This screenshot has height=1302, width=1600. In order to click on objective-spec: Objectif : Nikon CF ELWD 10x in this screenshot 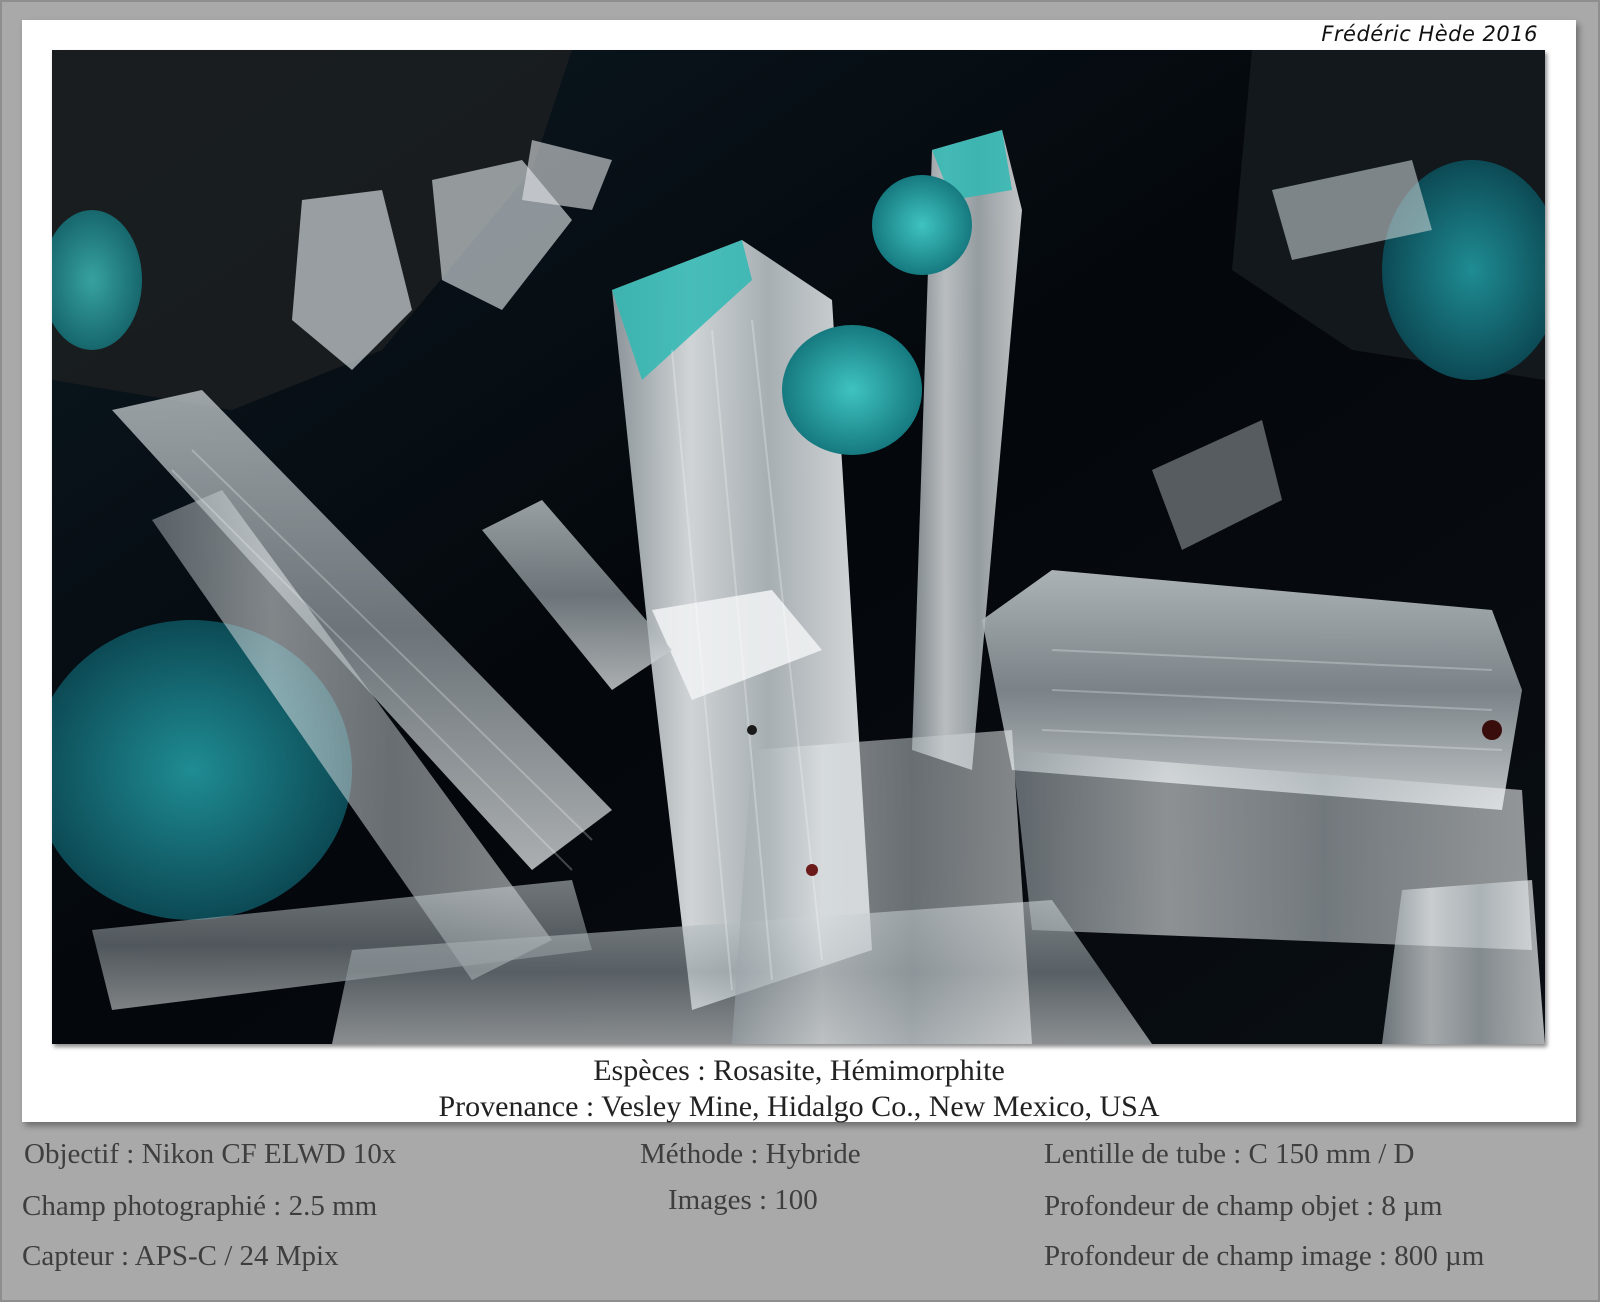, I will do `click(210, 1154)`.